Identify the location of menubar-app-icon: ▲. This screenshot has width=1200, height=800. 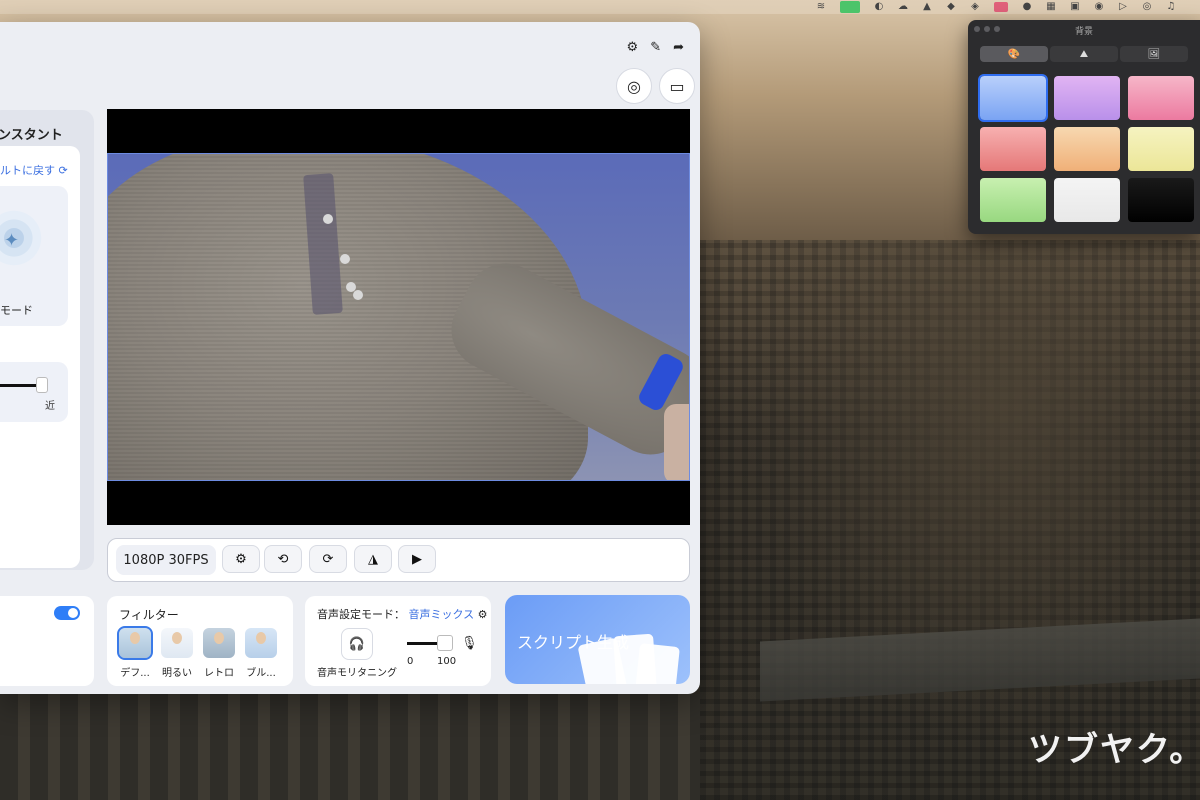
(927, 7).